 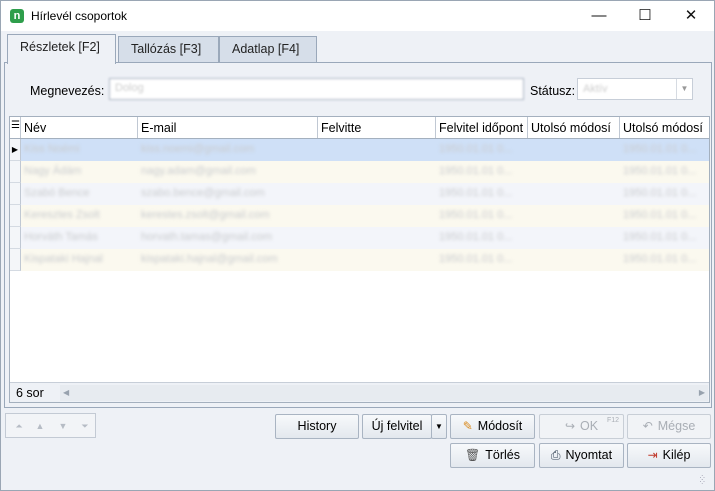 What do you see at coordinates (316, 89) in the screenshot?
I see `name-field: Dolog` at bounding box center [316, 89].